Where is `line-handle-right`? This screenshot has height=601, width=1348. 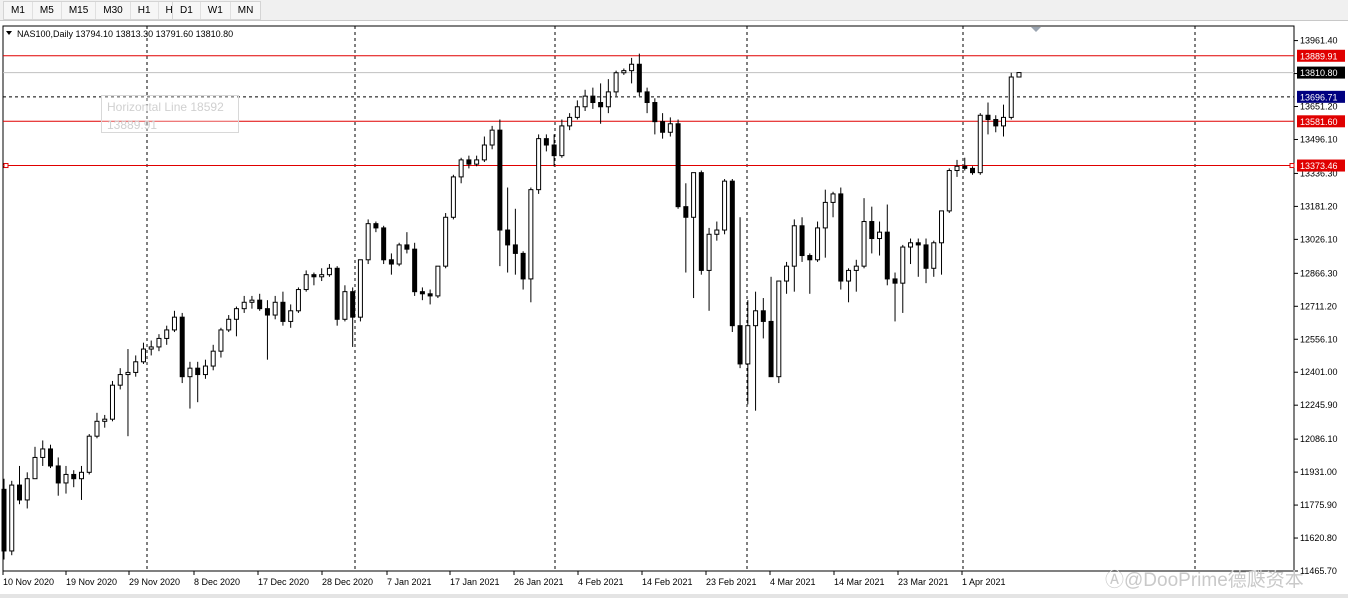 line-handle-right is located at coordinates (1292, 166).